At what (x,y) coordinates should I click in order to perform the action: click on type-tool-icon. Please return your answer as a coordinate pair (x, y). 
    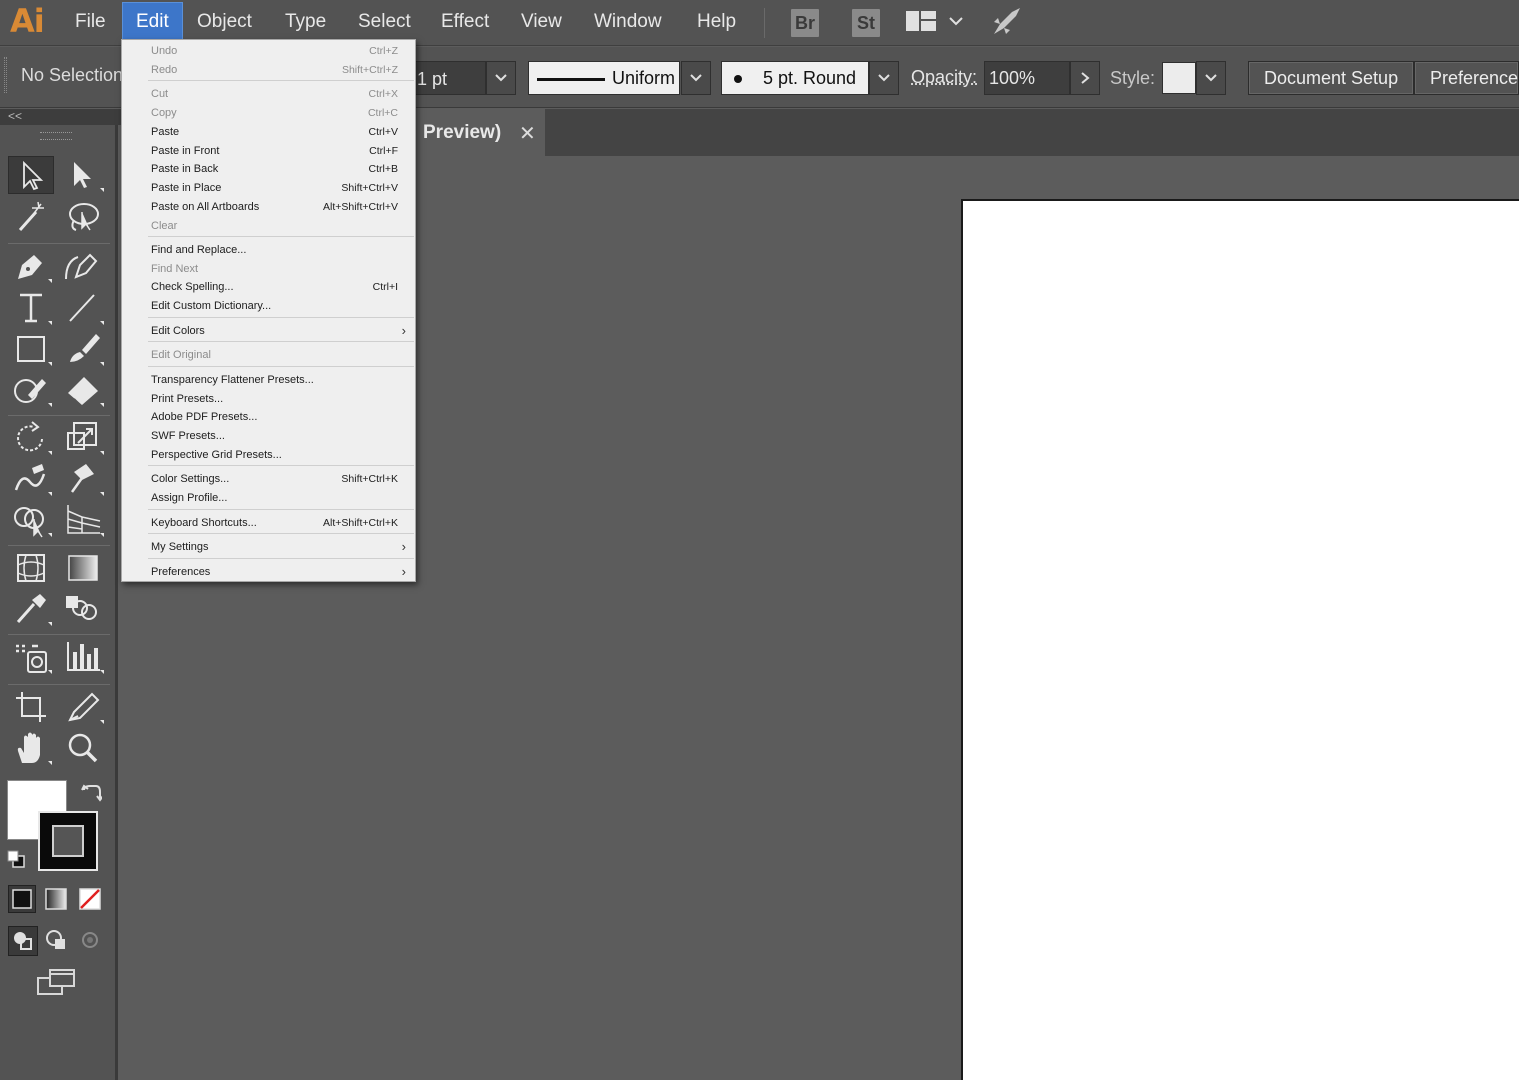
    Looking at the image, I should click on (31, 308).